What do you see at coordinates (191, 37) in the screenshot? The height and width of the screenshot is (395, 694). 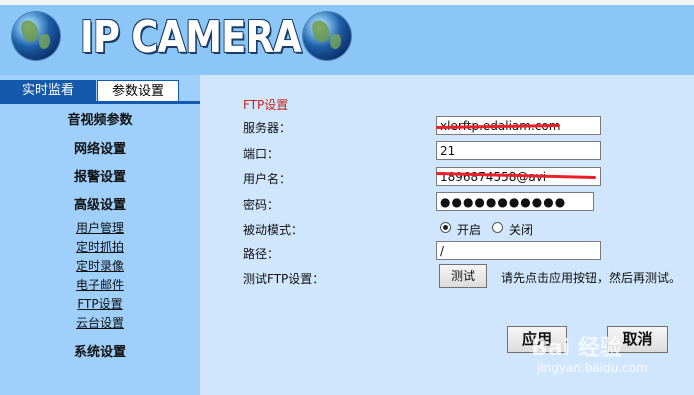 I see `logo-text: IP CAMERA` at bounding box center [191, 37].